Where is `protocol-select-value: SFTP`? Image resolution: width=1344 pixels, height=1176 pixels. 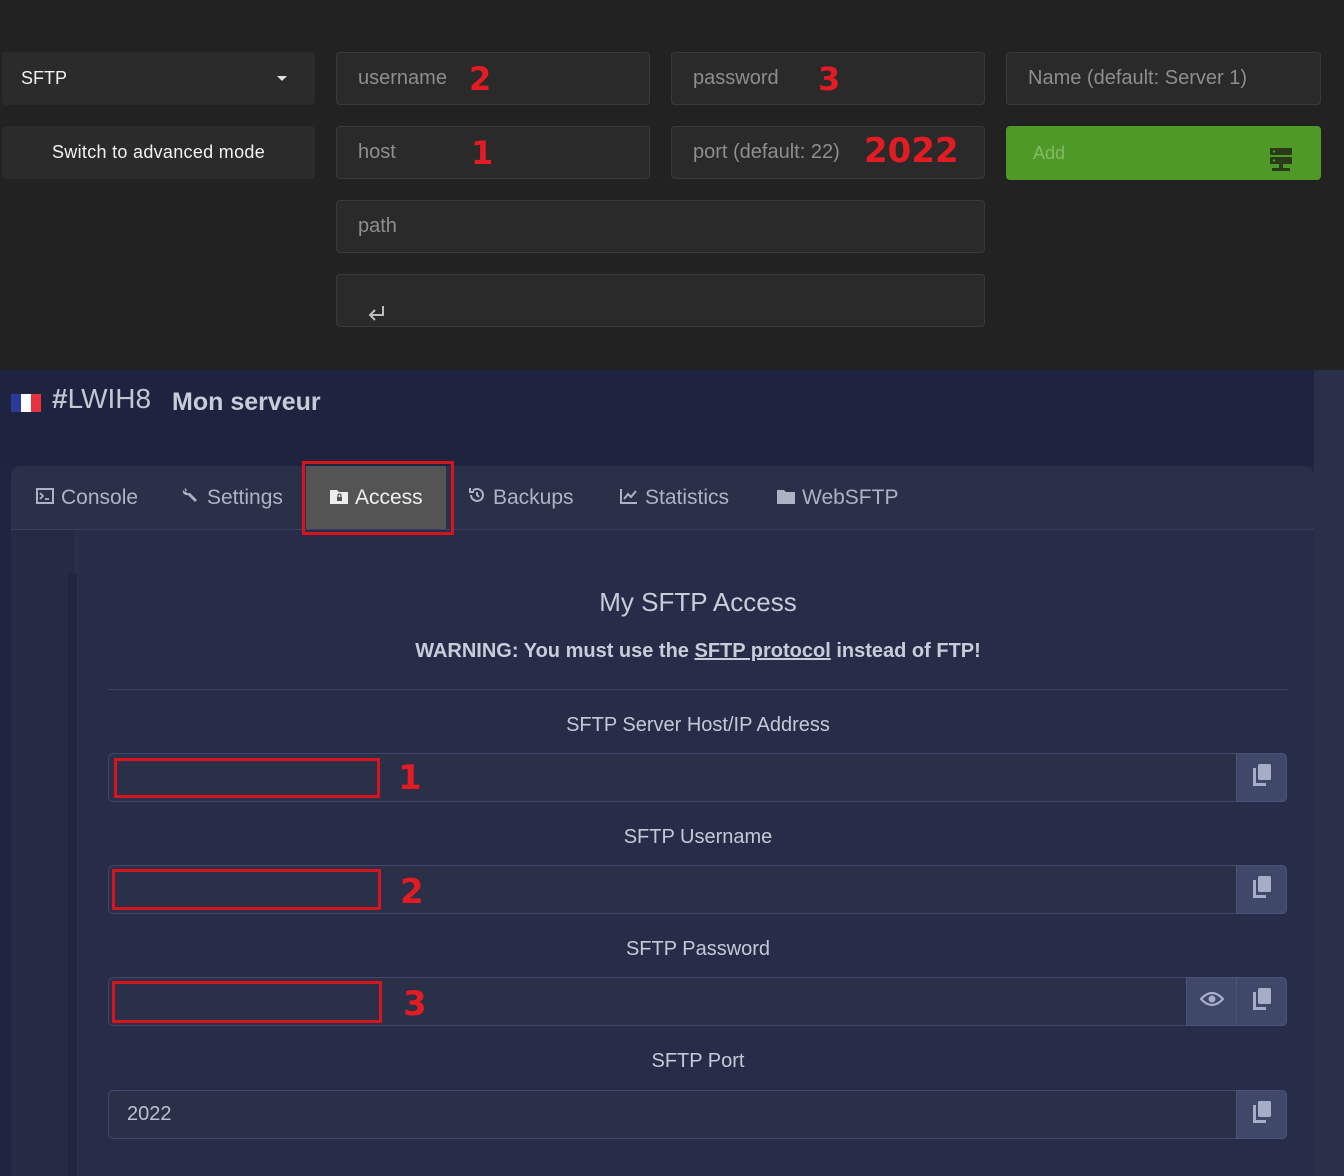
protocol-select-value: SFTP is located at coordinates (44, 78).